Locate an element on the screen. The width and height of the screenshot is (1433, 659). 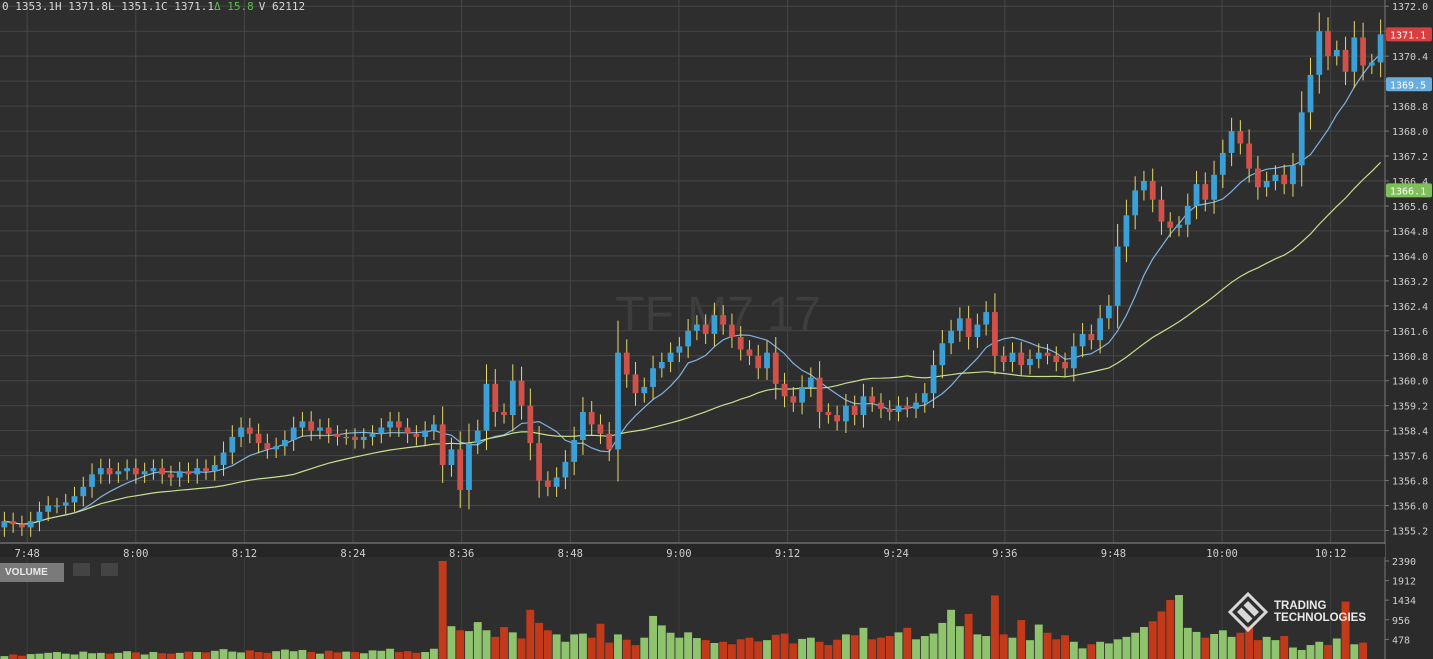
price-tick-label: 1367.2 is located at coordinates (1410, 157).